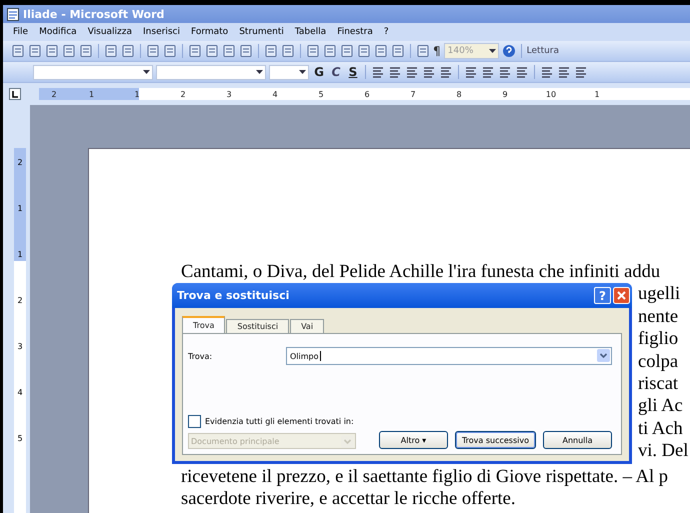 Image resolution: width=690 pixels, height=513 pixels. I want to click on show-formatting-button: ¶, so click(437, 51).